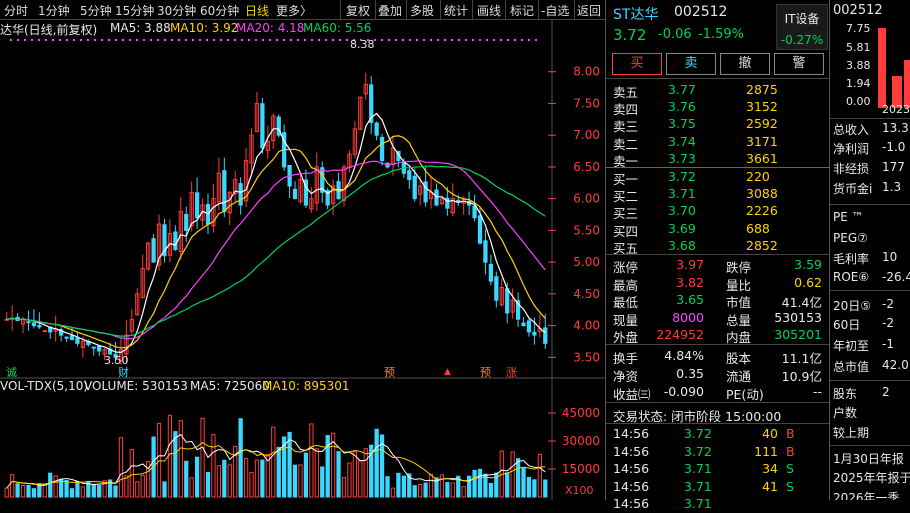 Image resolution: width=910 pixels, height=513 pixels. What do you see at coordinates (176, 10) in the screenshot?
I see `period-tab-30min: 30分钟` at bounding box center [176, 10].